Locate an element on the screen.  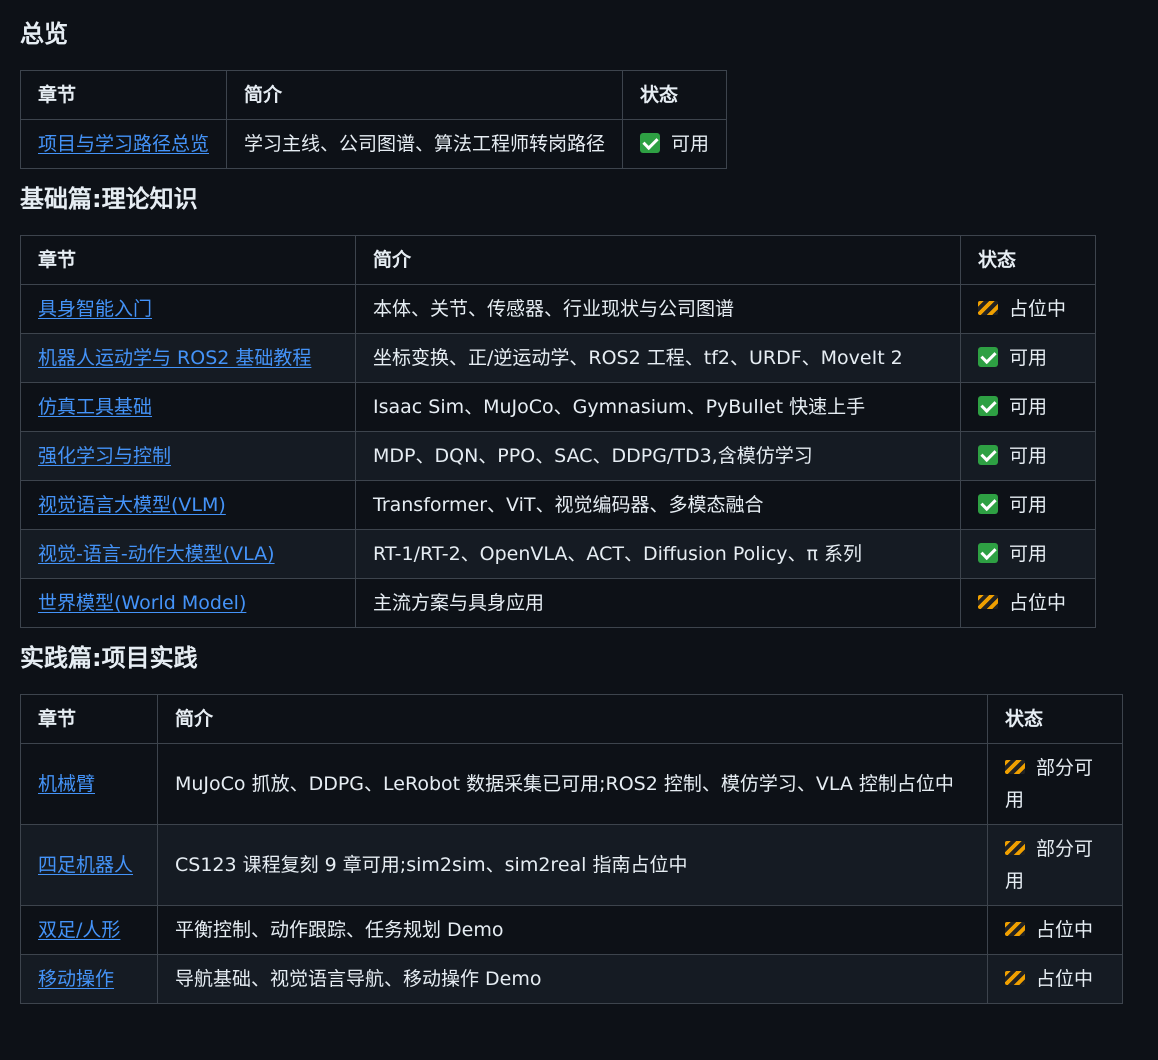
desc-cell: 主流方案与具身应用 is located at coordinates (658, 603).